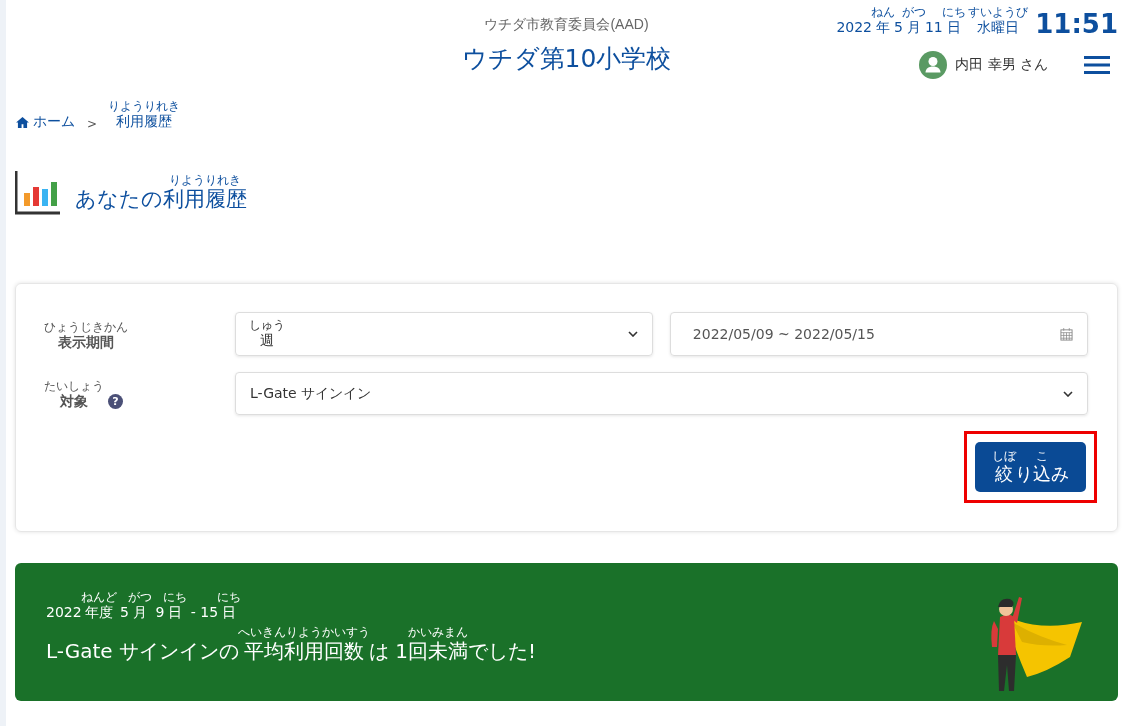 This screenshot has width=1134, height=726. Describe the element at coordinates (144, 122) in the screenshot. I see `breadcrumb-current: 利用履歴` at that location.